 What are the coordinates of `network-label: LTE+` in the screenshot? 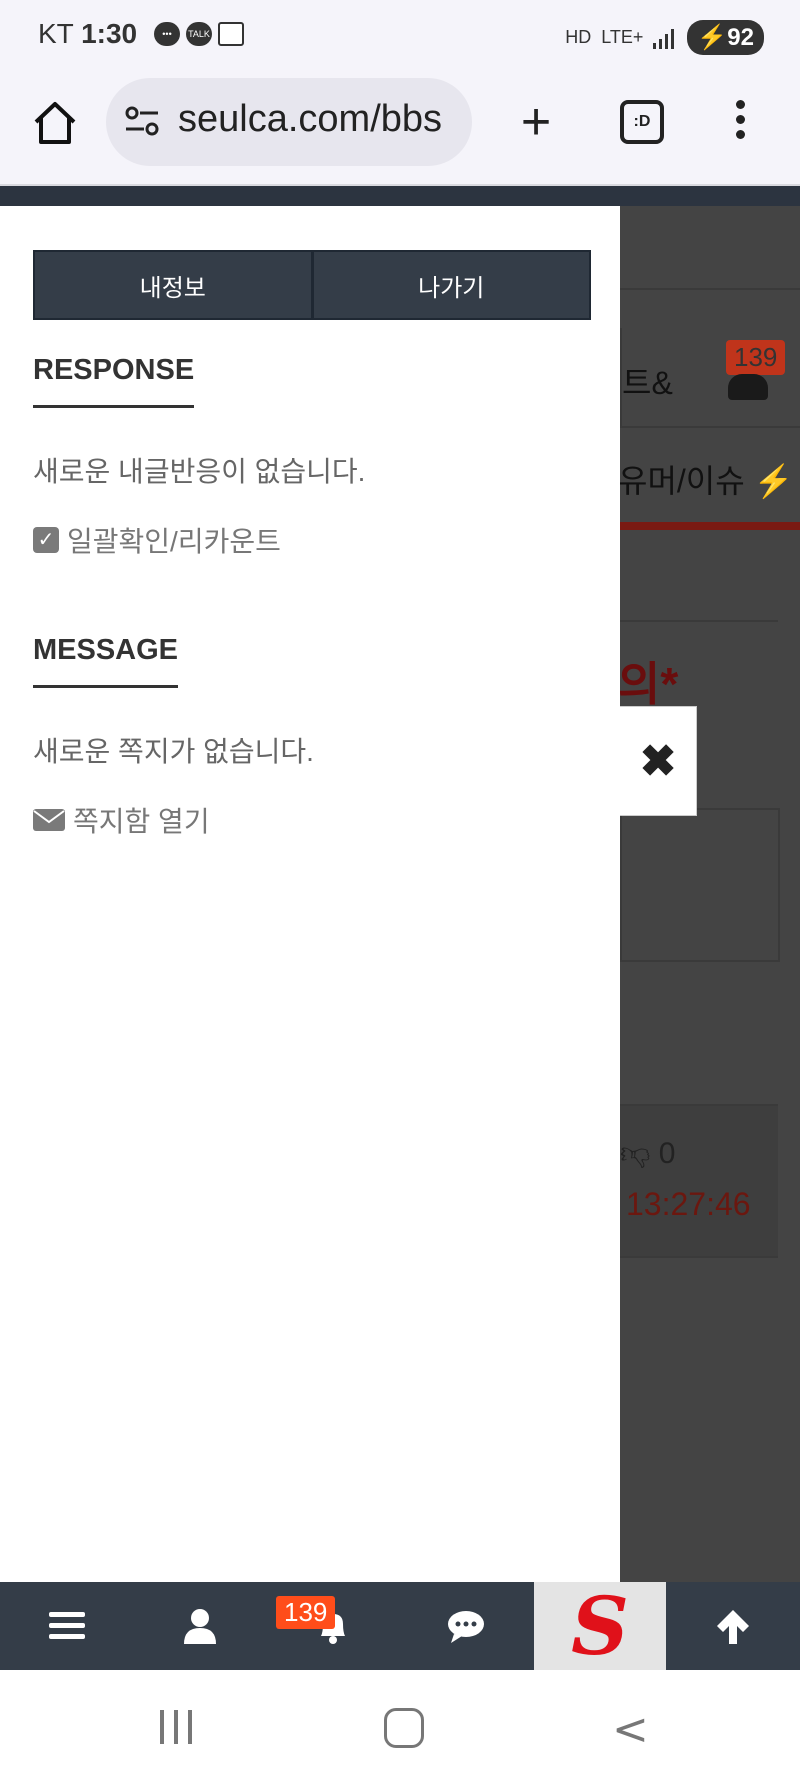 It's located at (622, 37).